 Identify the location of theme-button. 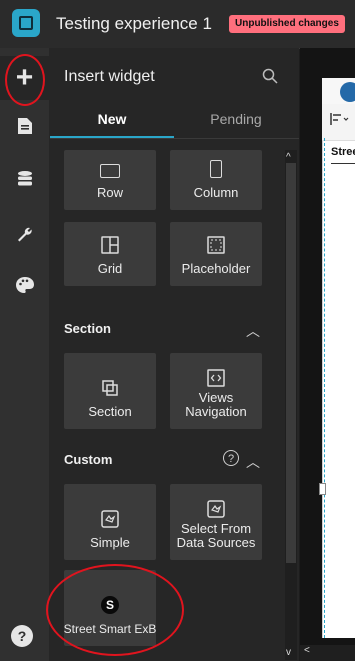
(24, 285).